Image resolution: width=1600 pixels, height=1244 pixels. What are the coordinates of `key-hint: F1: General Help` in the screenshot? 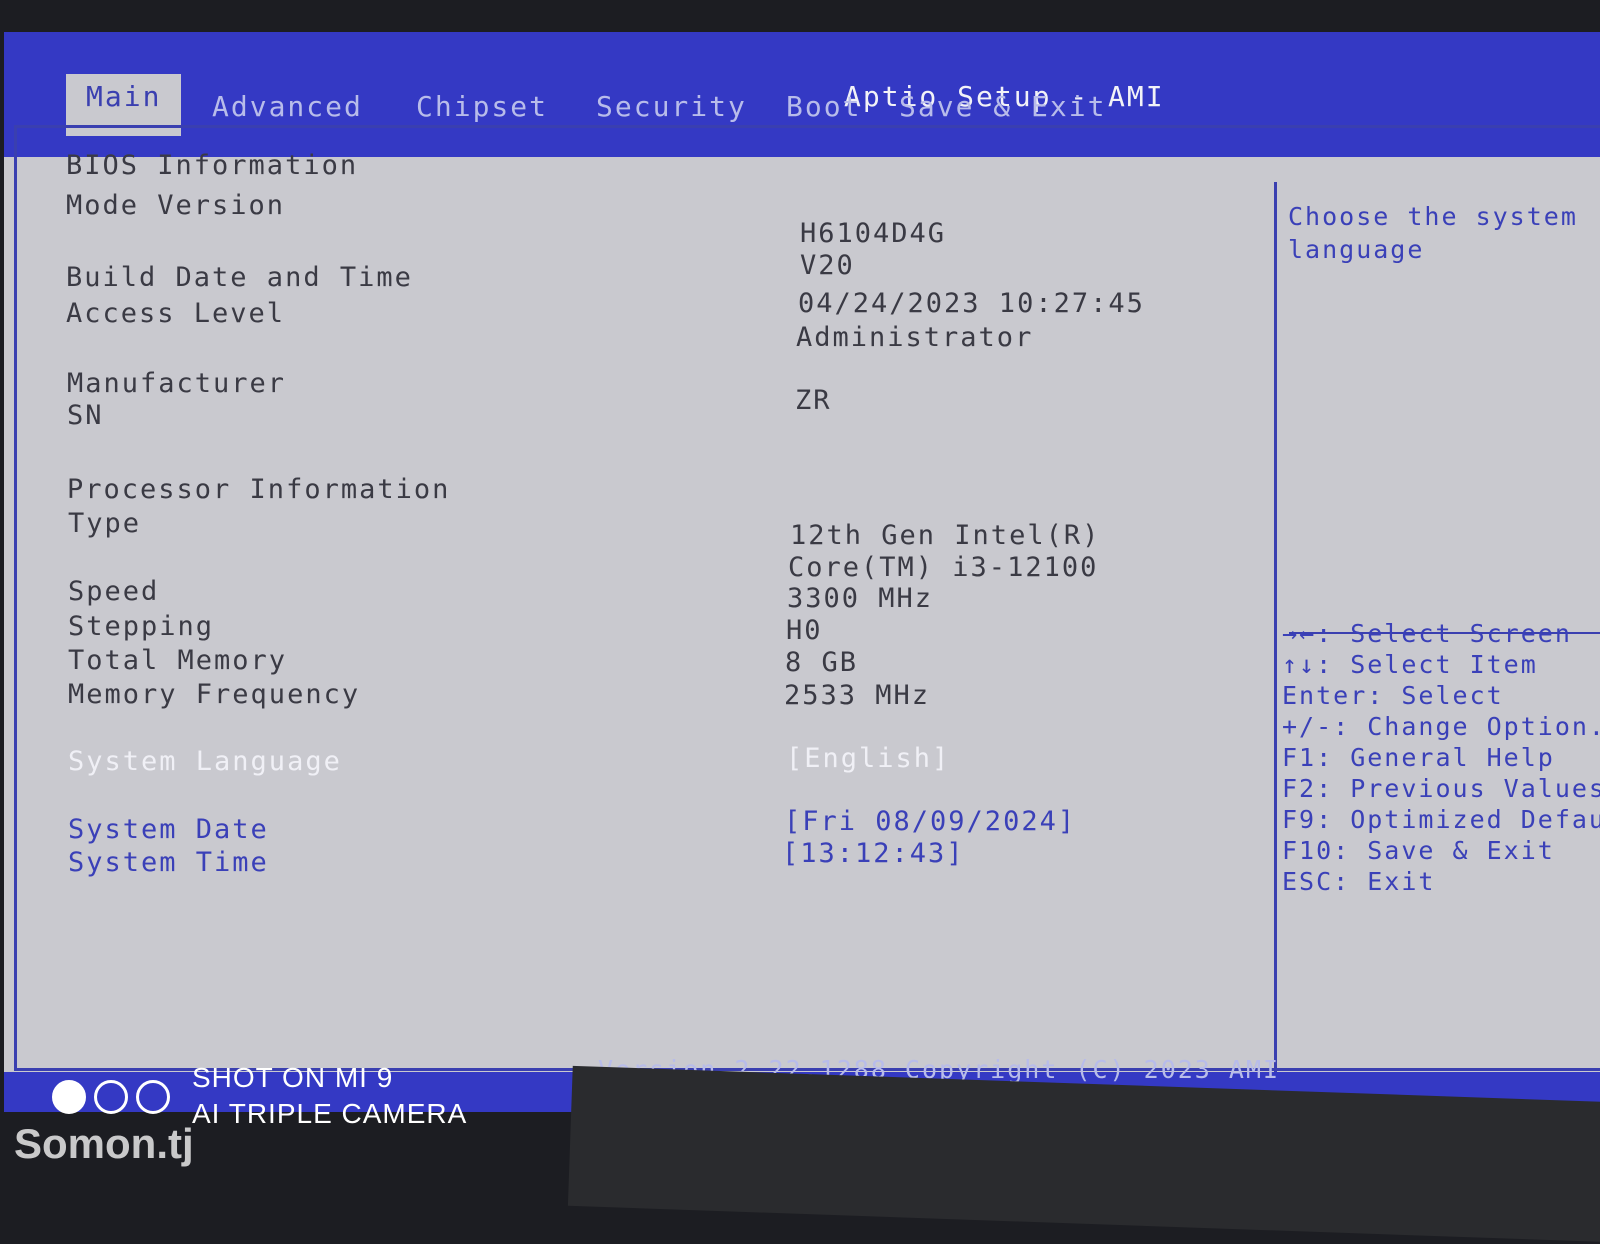 It's located at (1418, 757).